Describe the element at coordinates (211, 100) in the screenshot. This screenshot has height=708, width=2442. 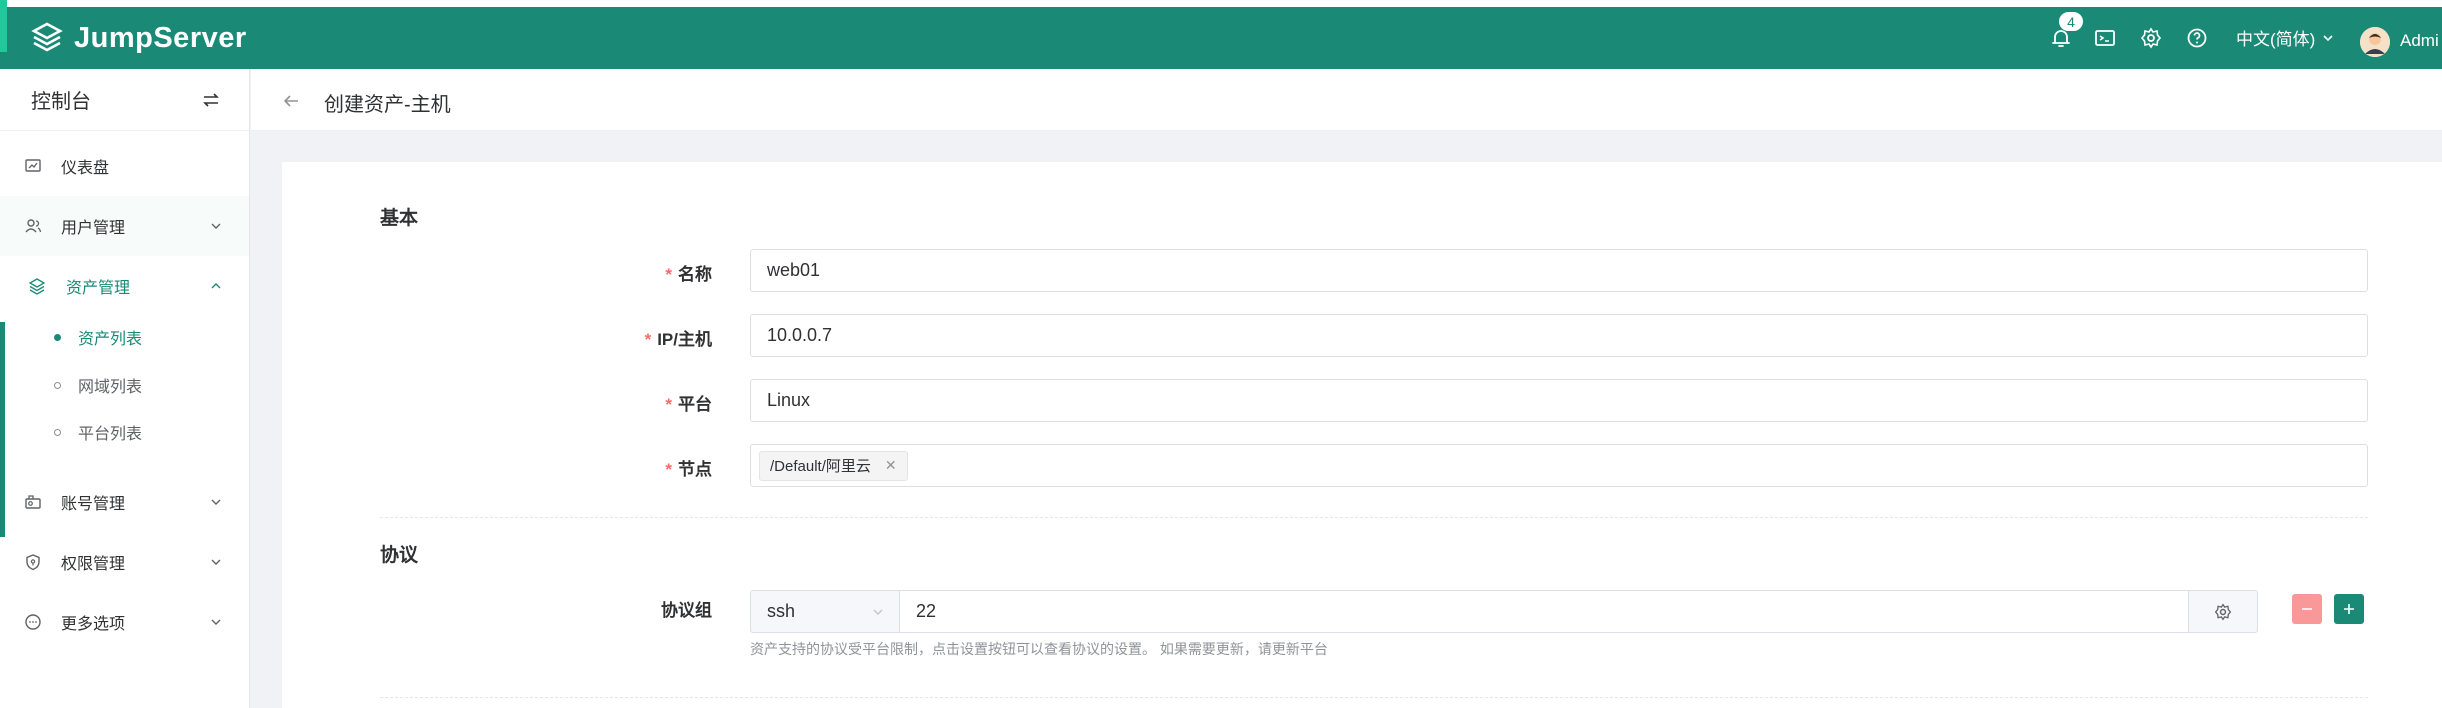
I see `switch-view-icon` at that location.